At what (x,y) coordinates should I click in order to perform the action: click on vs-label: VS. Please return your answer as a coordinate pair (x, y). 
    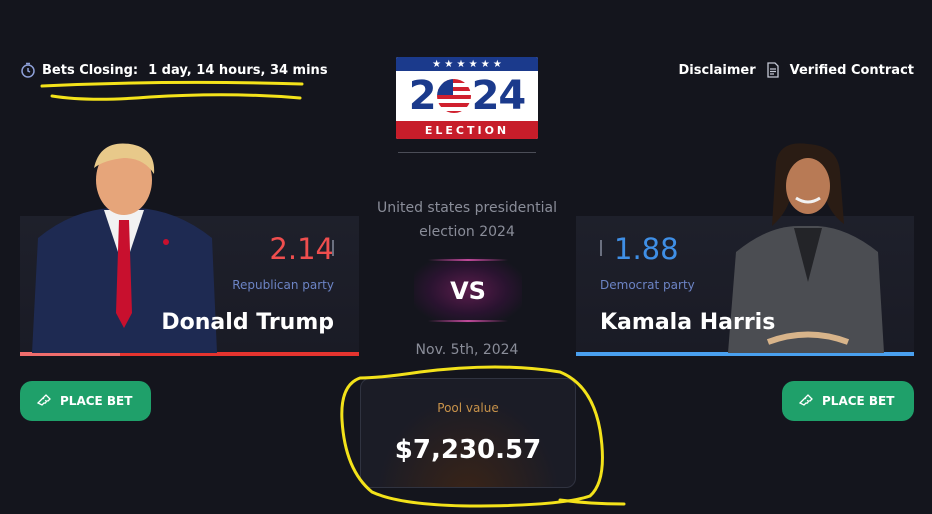
    Looking at the image, I should click on (468, 291).